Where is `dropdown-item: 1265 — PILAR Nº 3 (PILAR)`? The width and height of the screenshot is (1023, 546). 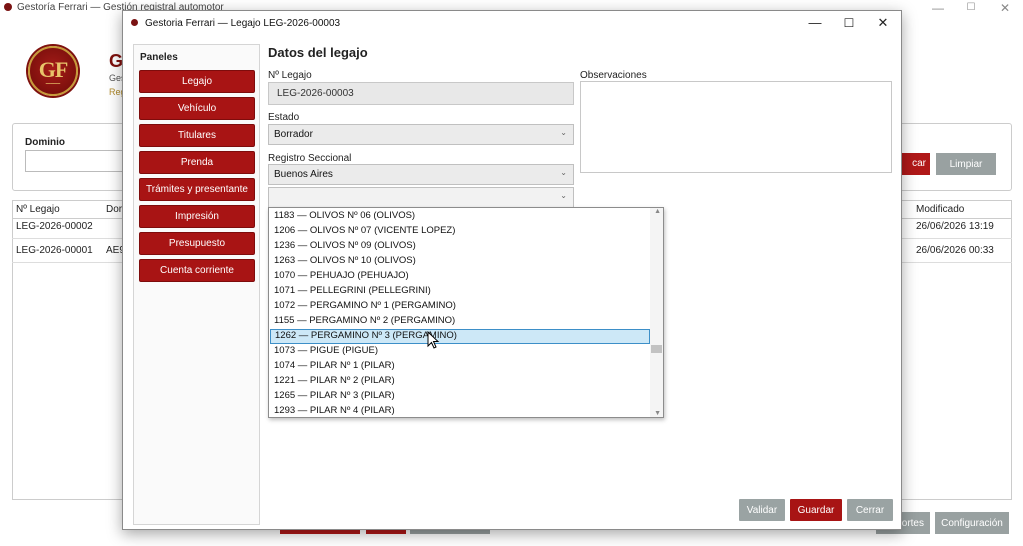 dropdown-item: 1265 — PILAR Nº 3 (PILAR) is located at coordinates (460, 396).